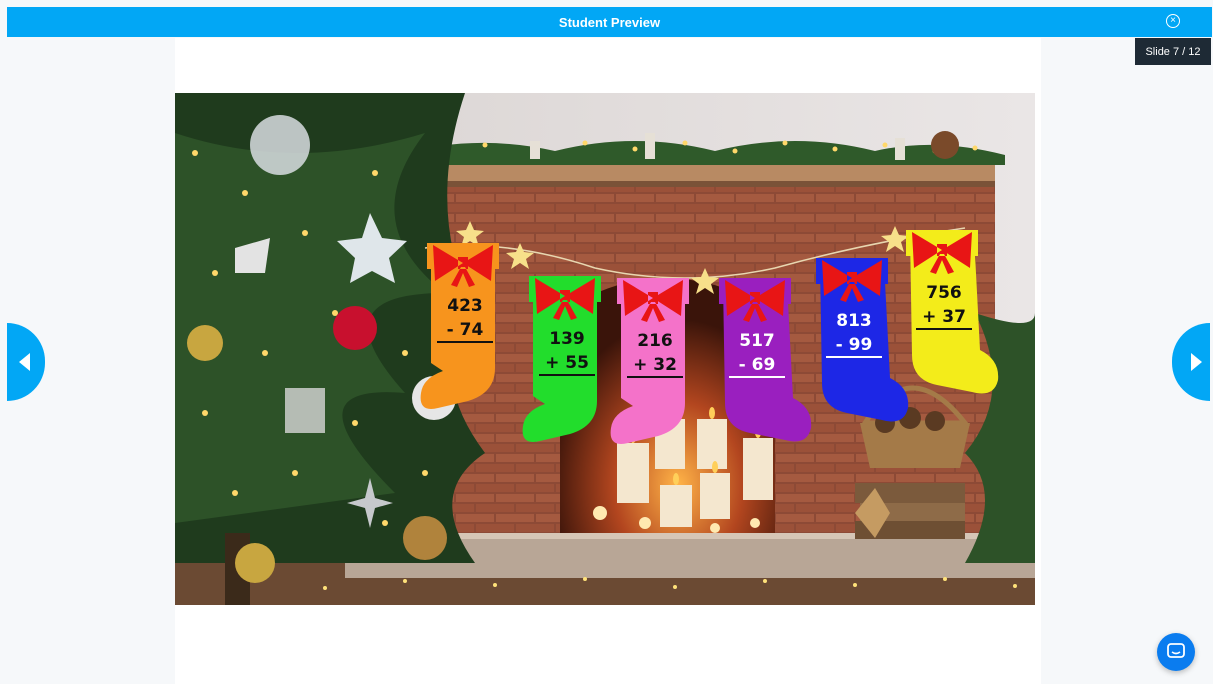 This screenshot has width=1213, height=684. What do you see at coordinates (854, 321) in the screenshot?
I see `stocking-top-number: 813` at bounding box center [854, 321].